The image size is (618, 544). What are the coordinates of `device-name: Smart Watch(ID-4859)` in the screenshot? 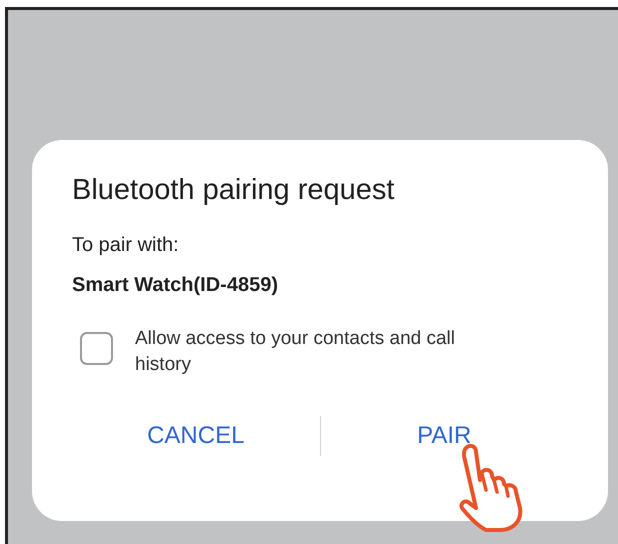 It's located at (175, 285).